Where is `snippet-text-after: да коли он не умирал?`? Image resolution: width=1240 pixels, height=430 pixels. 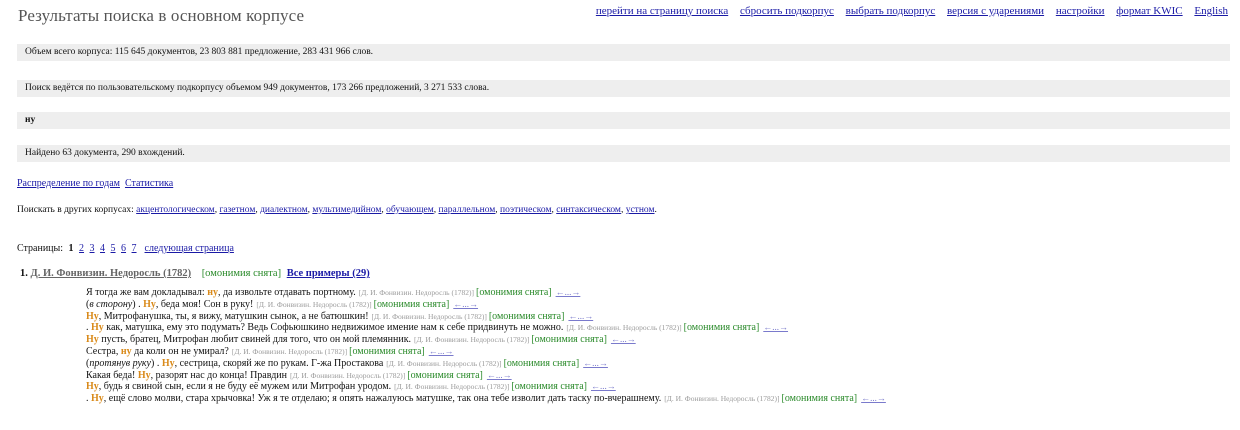
snippet-text-after: да коли он не умирал? is located at coordinates (180, 351).